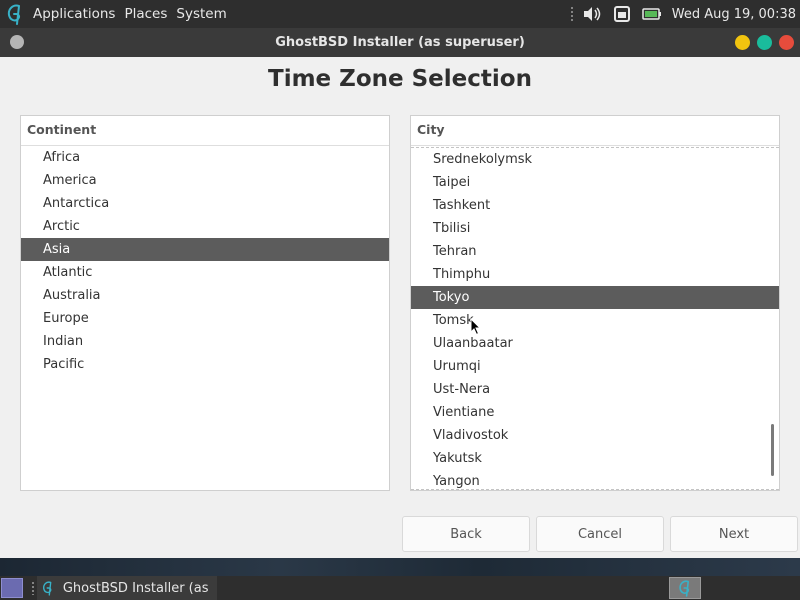 The width and height of the screenshot is (800, 600). Describe the element at coordinates (595, 274) in the screenshot. I see `city-item-thimphu: Thimphu` at that location.